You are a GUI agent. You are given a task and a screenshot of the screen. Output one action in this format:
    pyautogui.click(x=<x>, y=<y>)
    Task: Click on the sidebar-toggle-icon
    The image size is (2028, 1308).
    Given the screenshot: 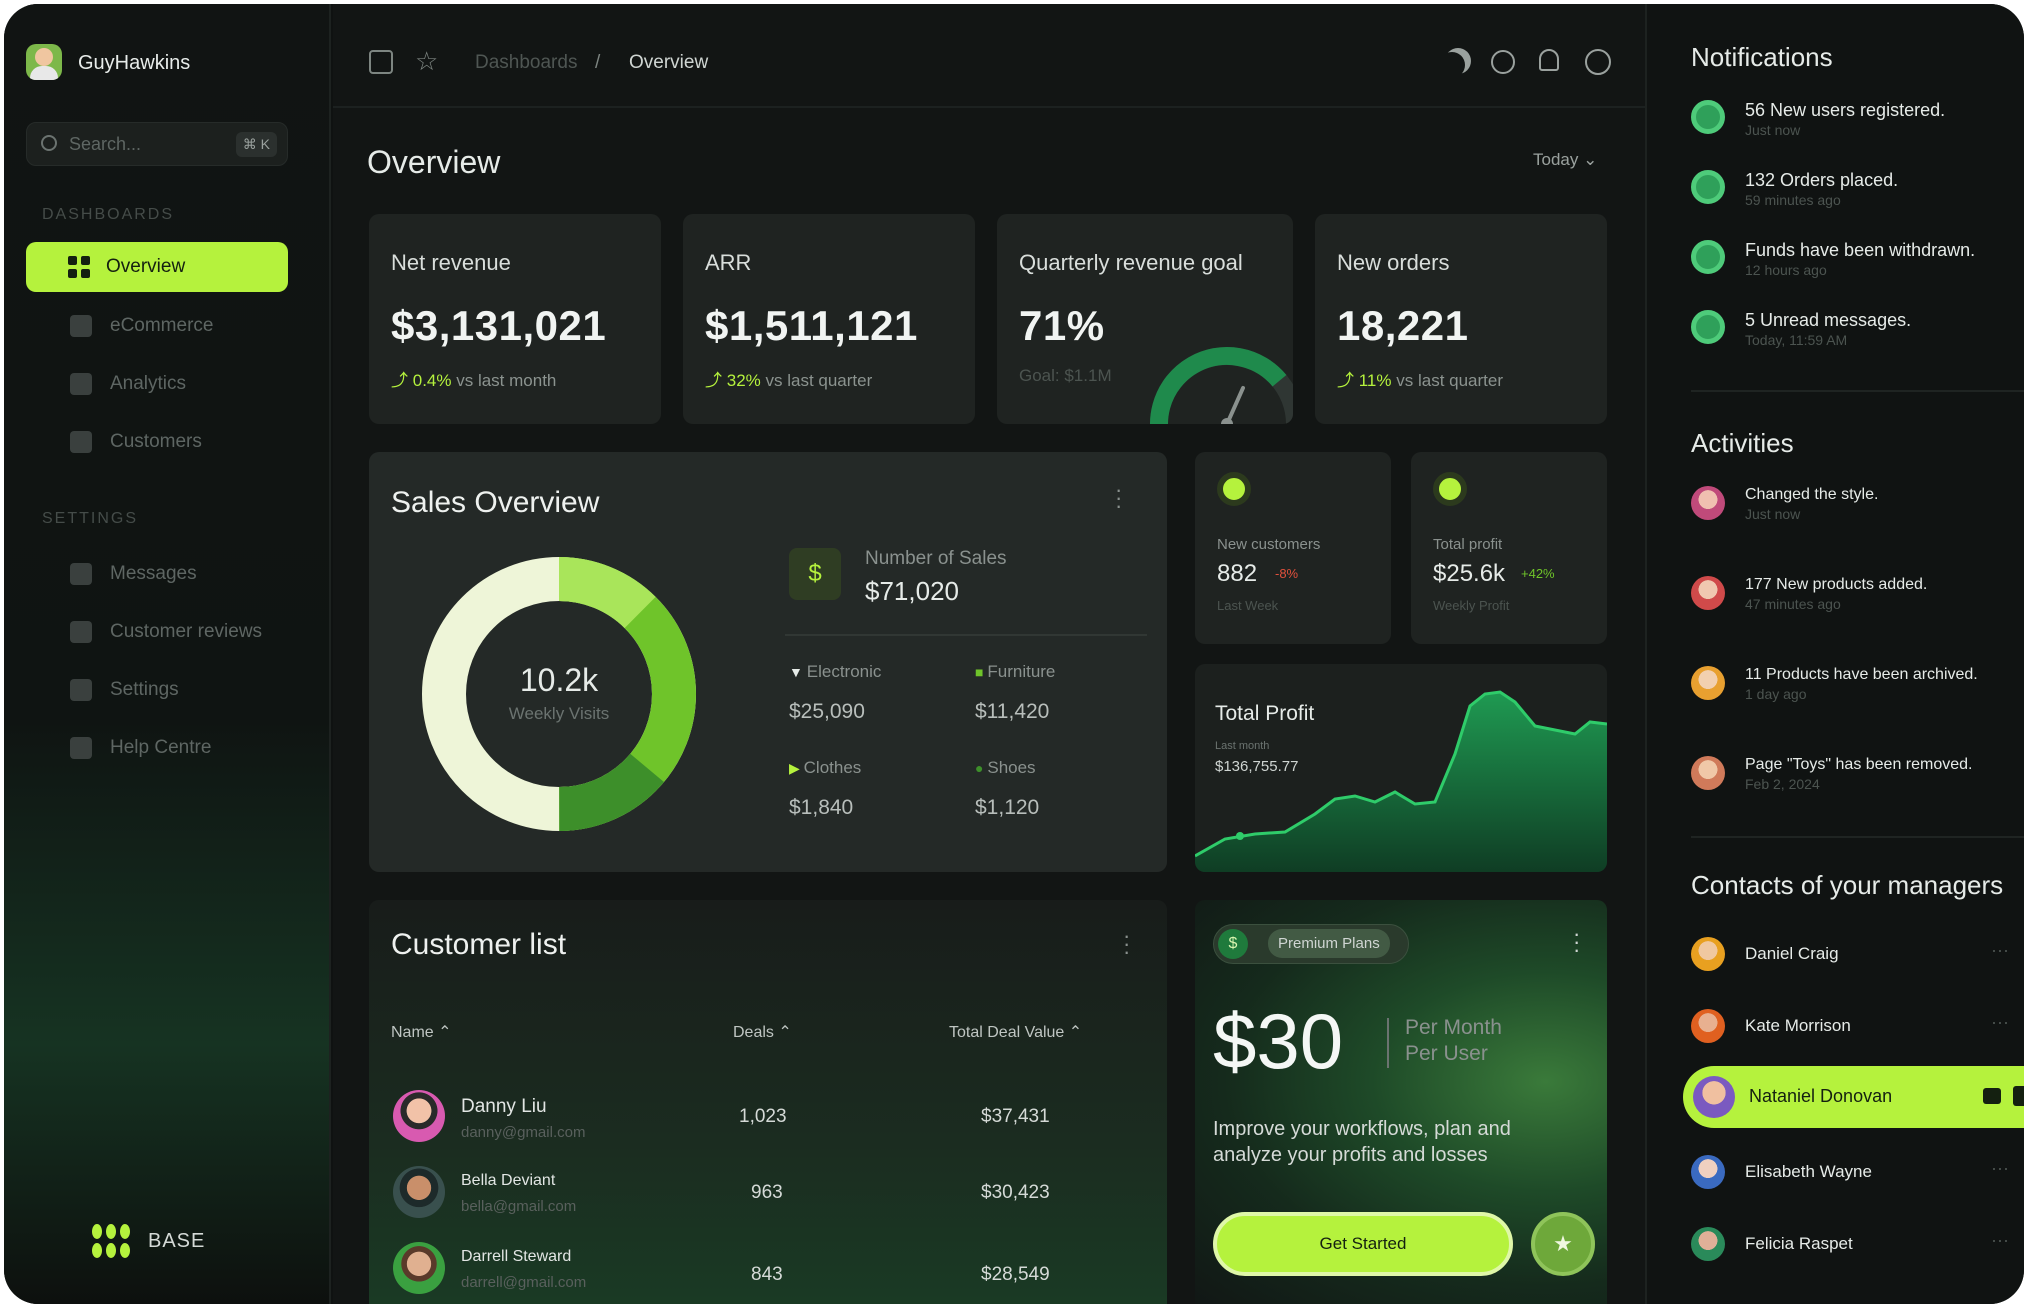 What is the action you would take?
    pyautogui.click(x=381, y=62)
    